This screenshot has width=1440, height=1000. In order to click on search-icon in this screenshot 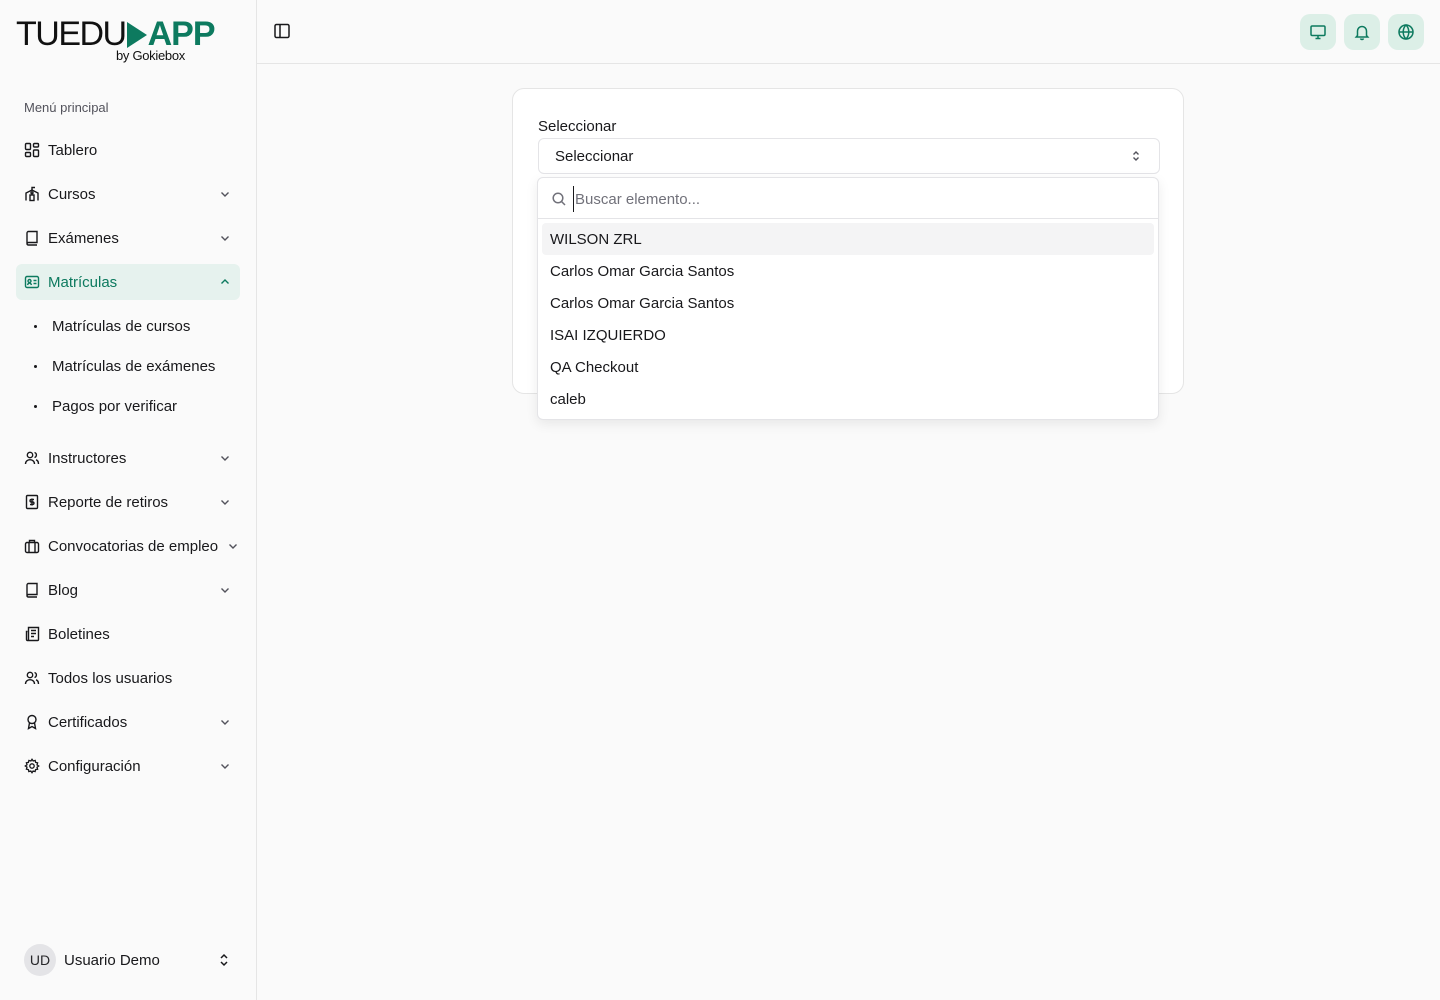, I will do `click(559, 199)`.